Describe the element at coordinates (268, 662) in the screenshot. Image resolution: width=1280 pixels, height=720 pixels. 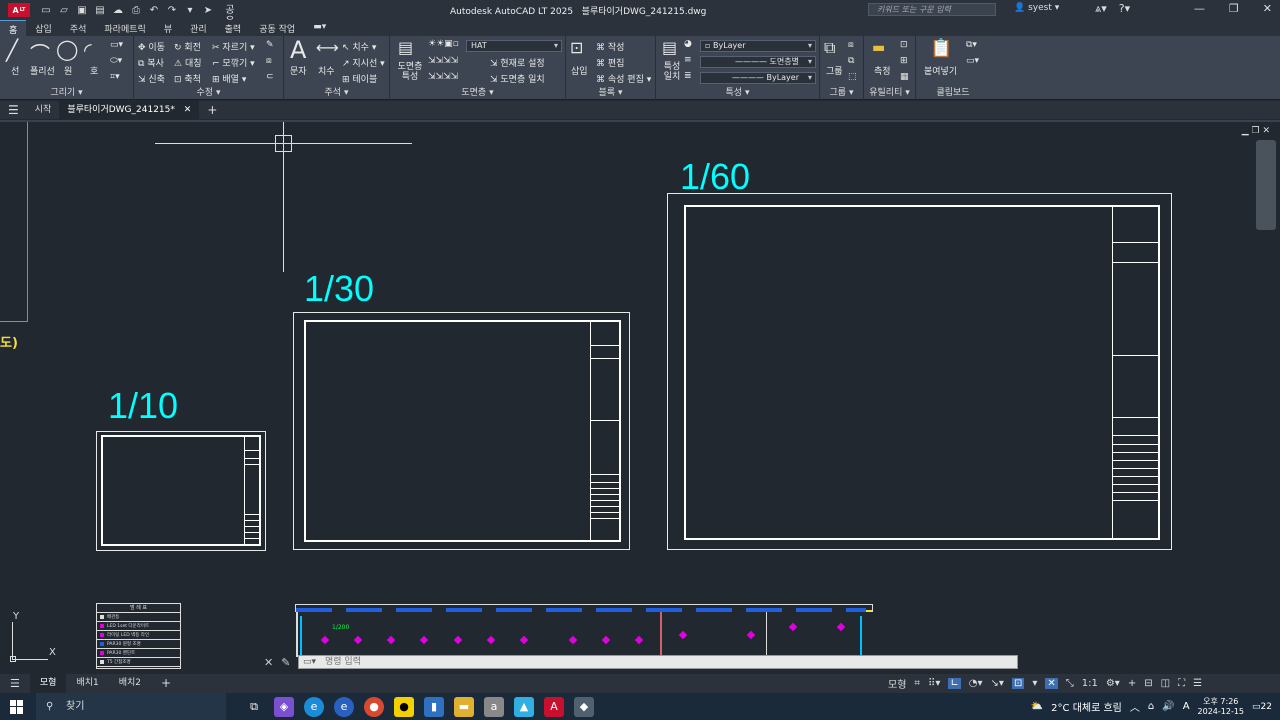
I see `command-close-icon: ✕` at that location.